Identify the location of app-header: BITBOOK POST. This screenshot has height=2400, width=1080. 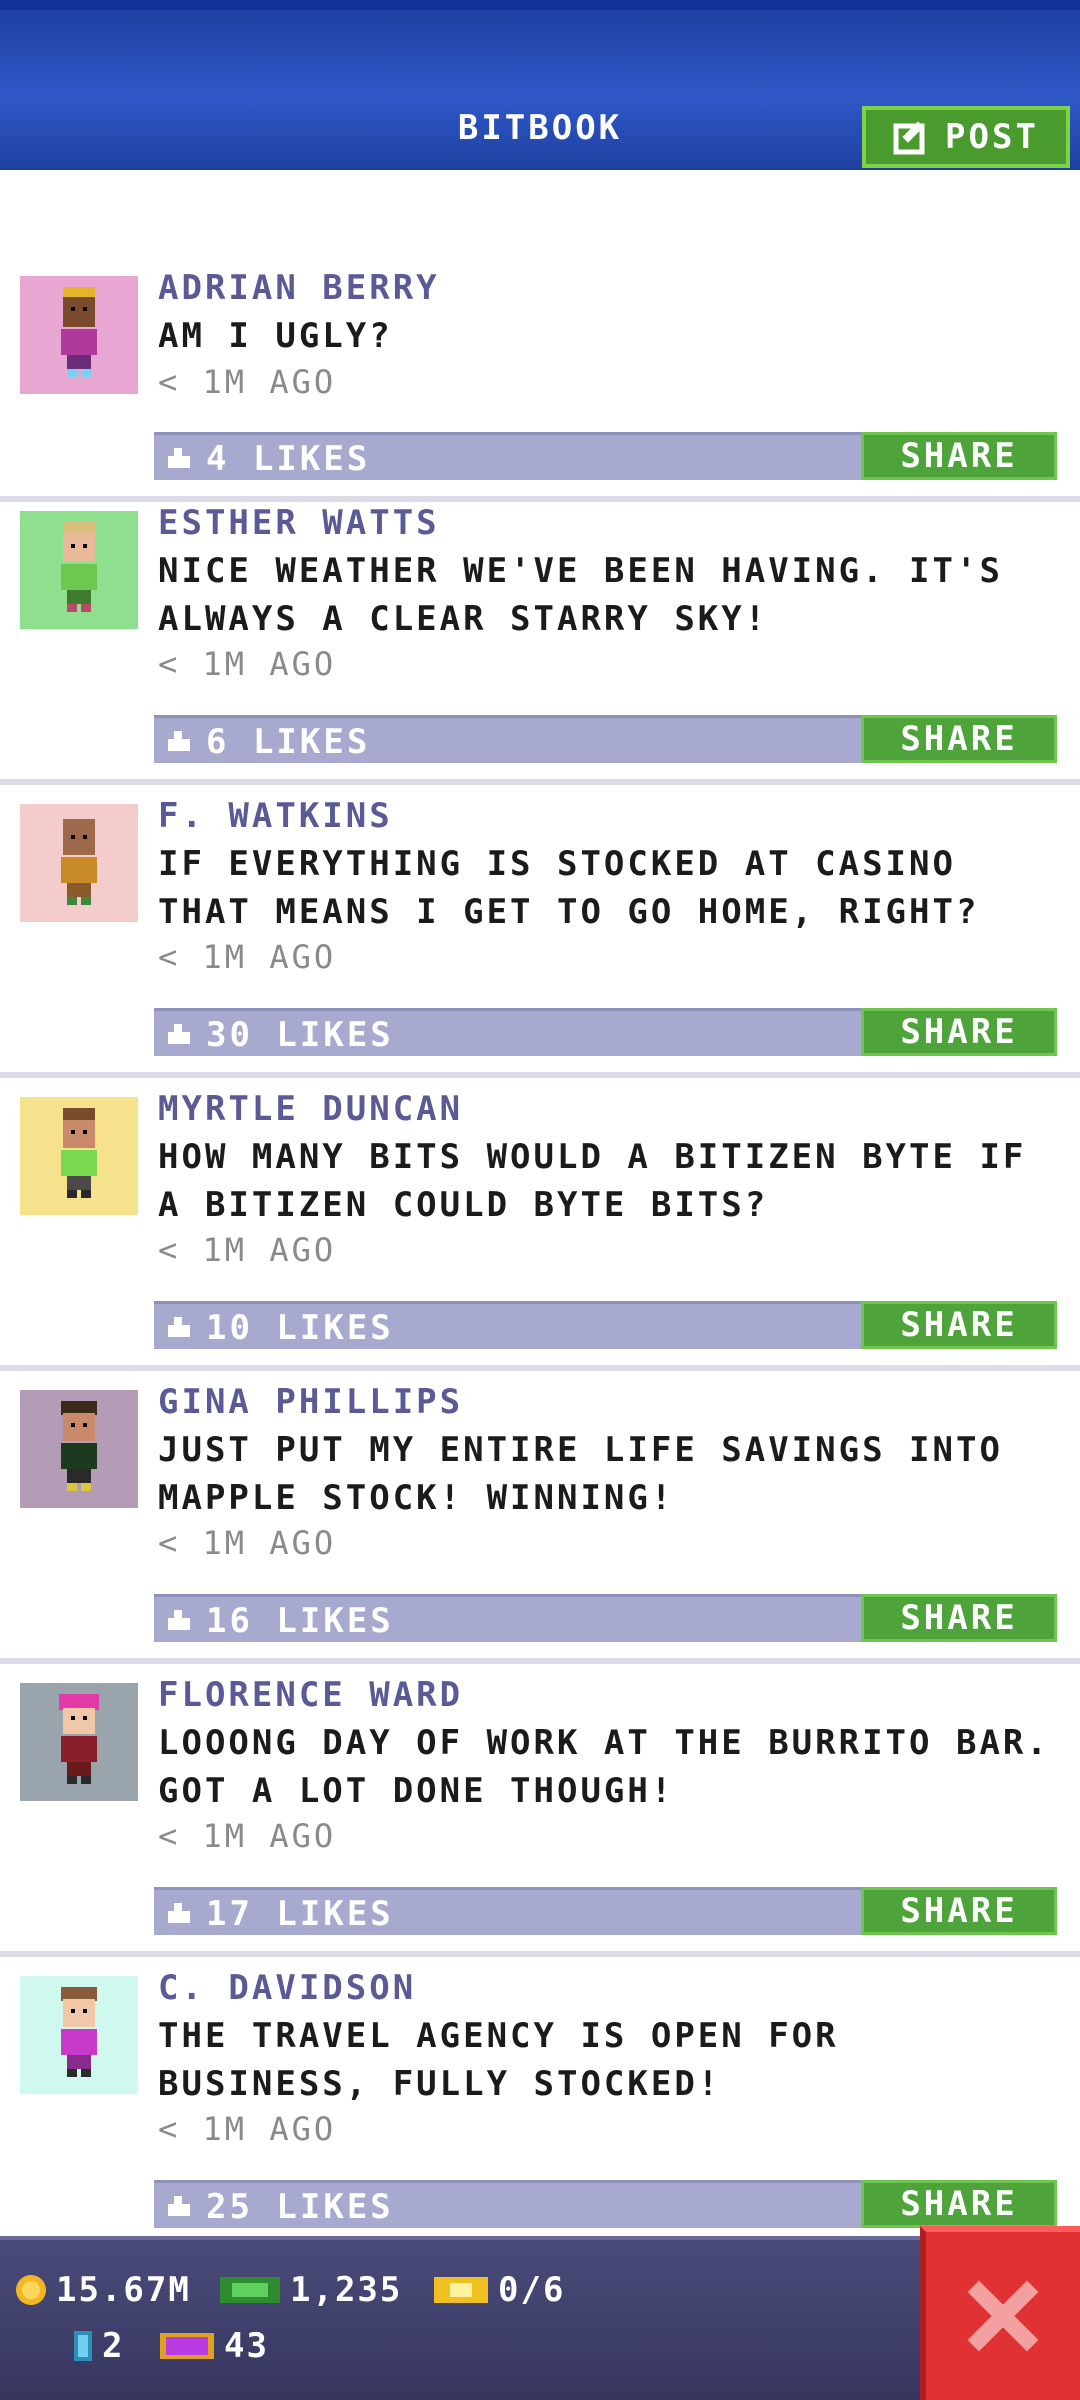
(540, 85).